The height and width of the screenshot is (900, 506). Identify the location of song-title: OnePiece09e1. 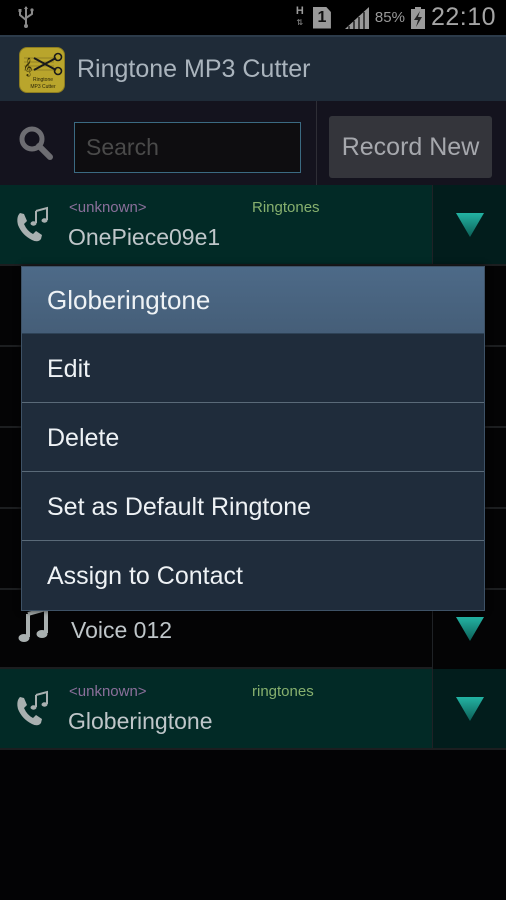
(144, 237).